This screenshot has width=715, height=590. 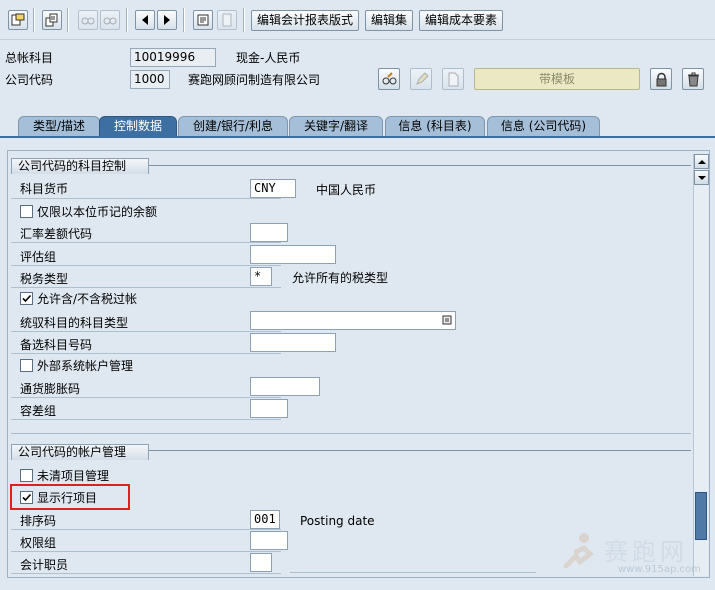 I want to click on local-currency-only-label: 仅限以本位币记的余额, so click(x=97, y=212).